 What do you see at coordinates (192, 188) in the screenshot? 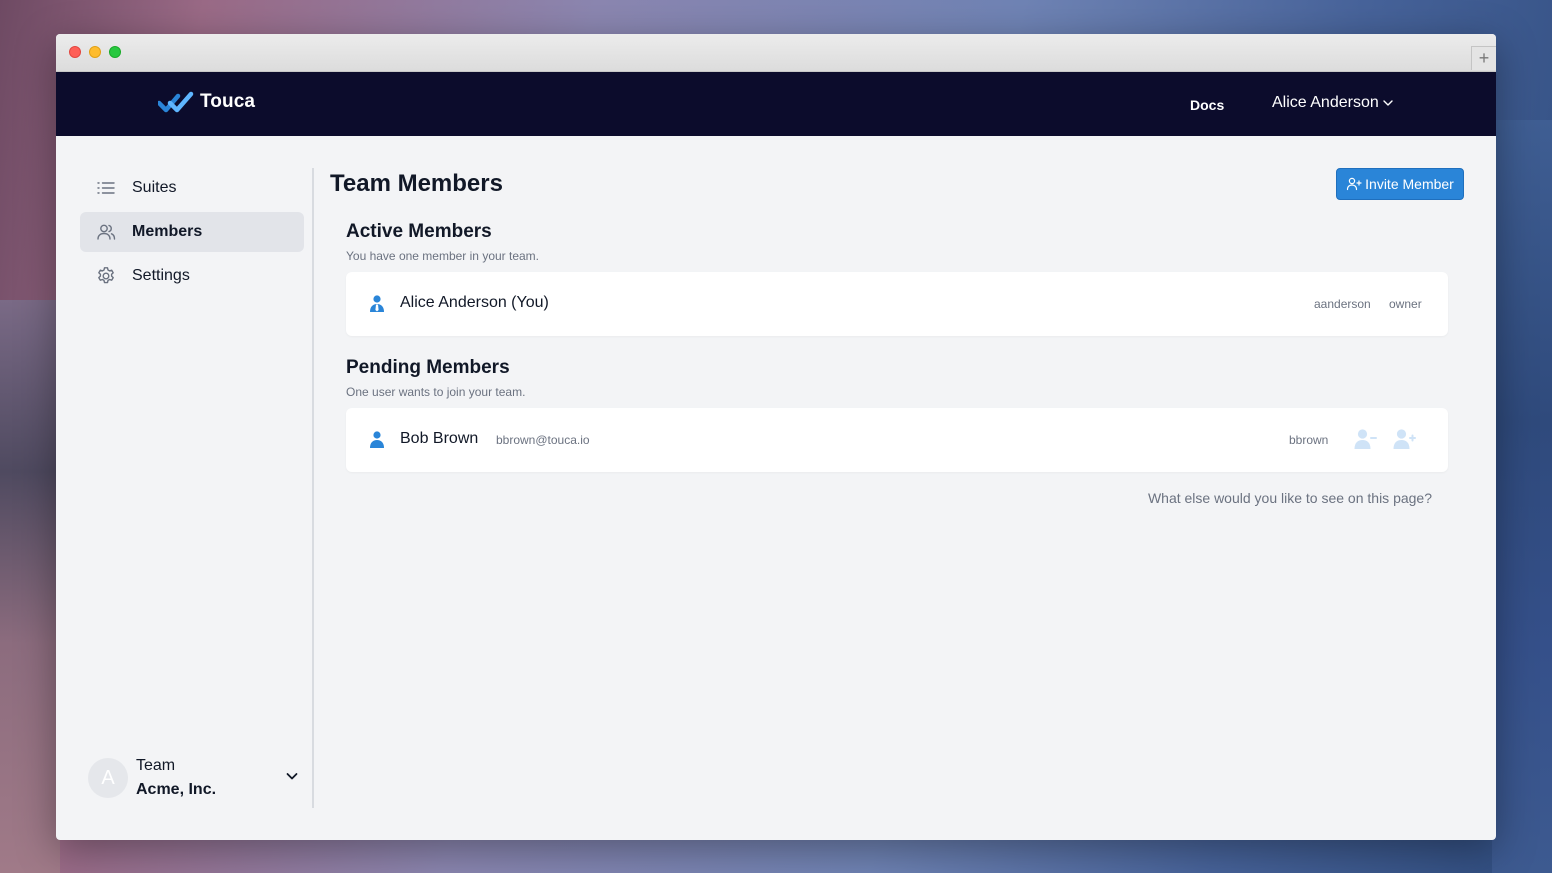
I see `sidebar-item-suites: Suites` at bounding box center [192, 188].